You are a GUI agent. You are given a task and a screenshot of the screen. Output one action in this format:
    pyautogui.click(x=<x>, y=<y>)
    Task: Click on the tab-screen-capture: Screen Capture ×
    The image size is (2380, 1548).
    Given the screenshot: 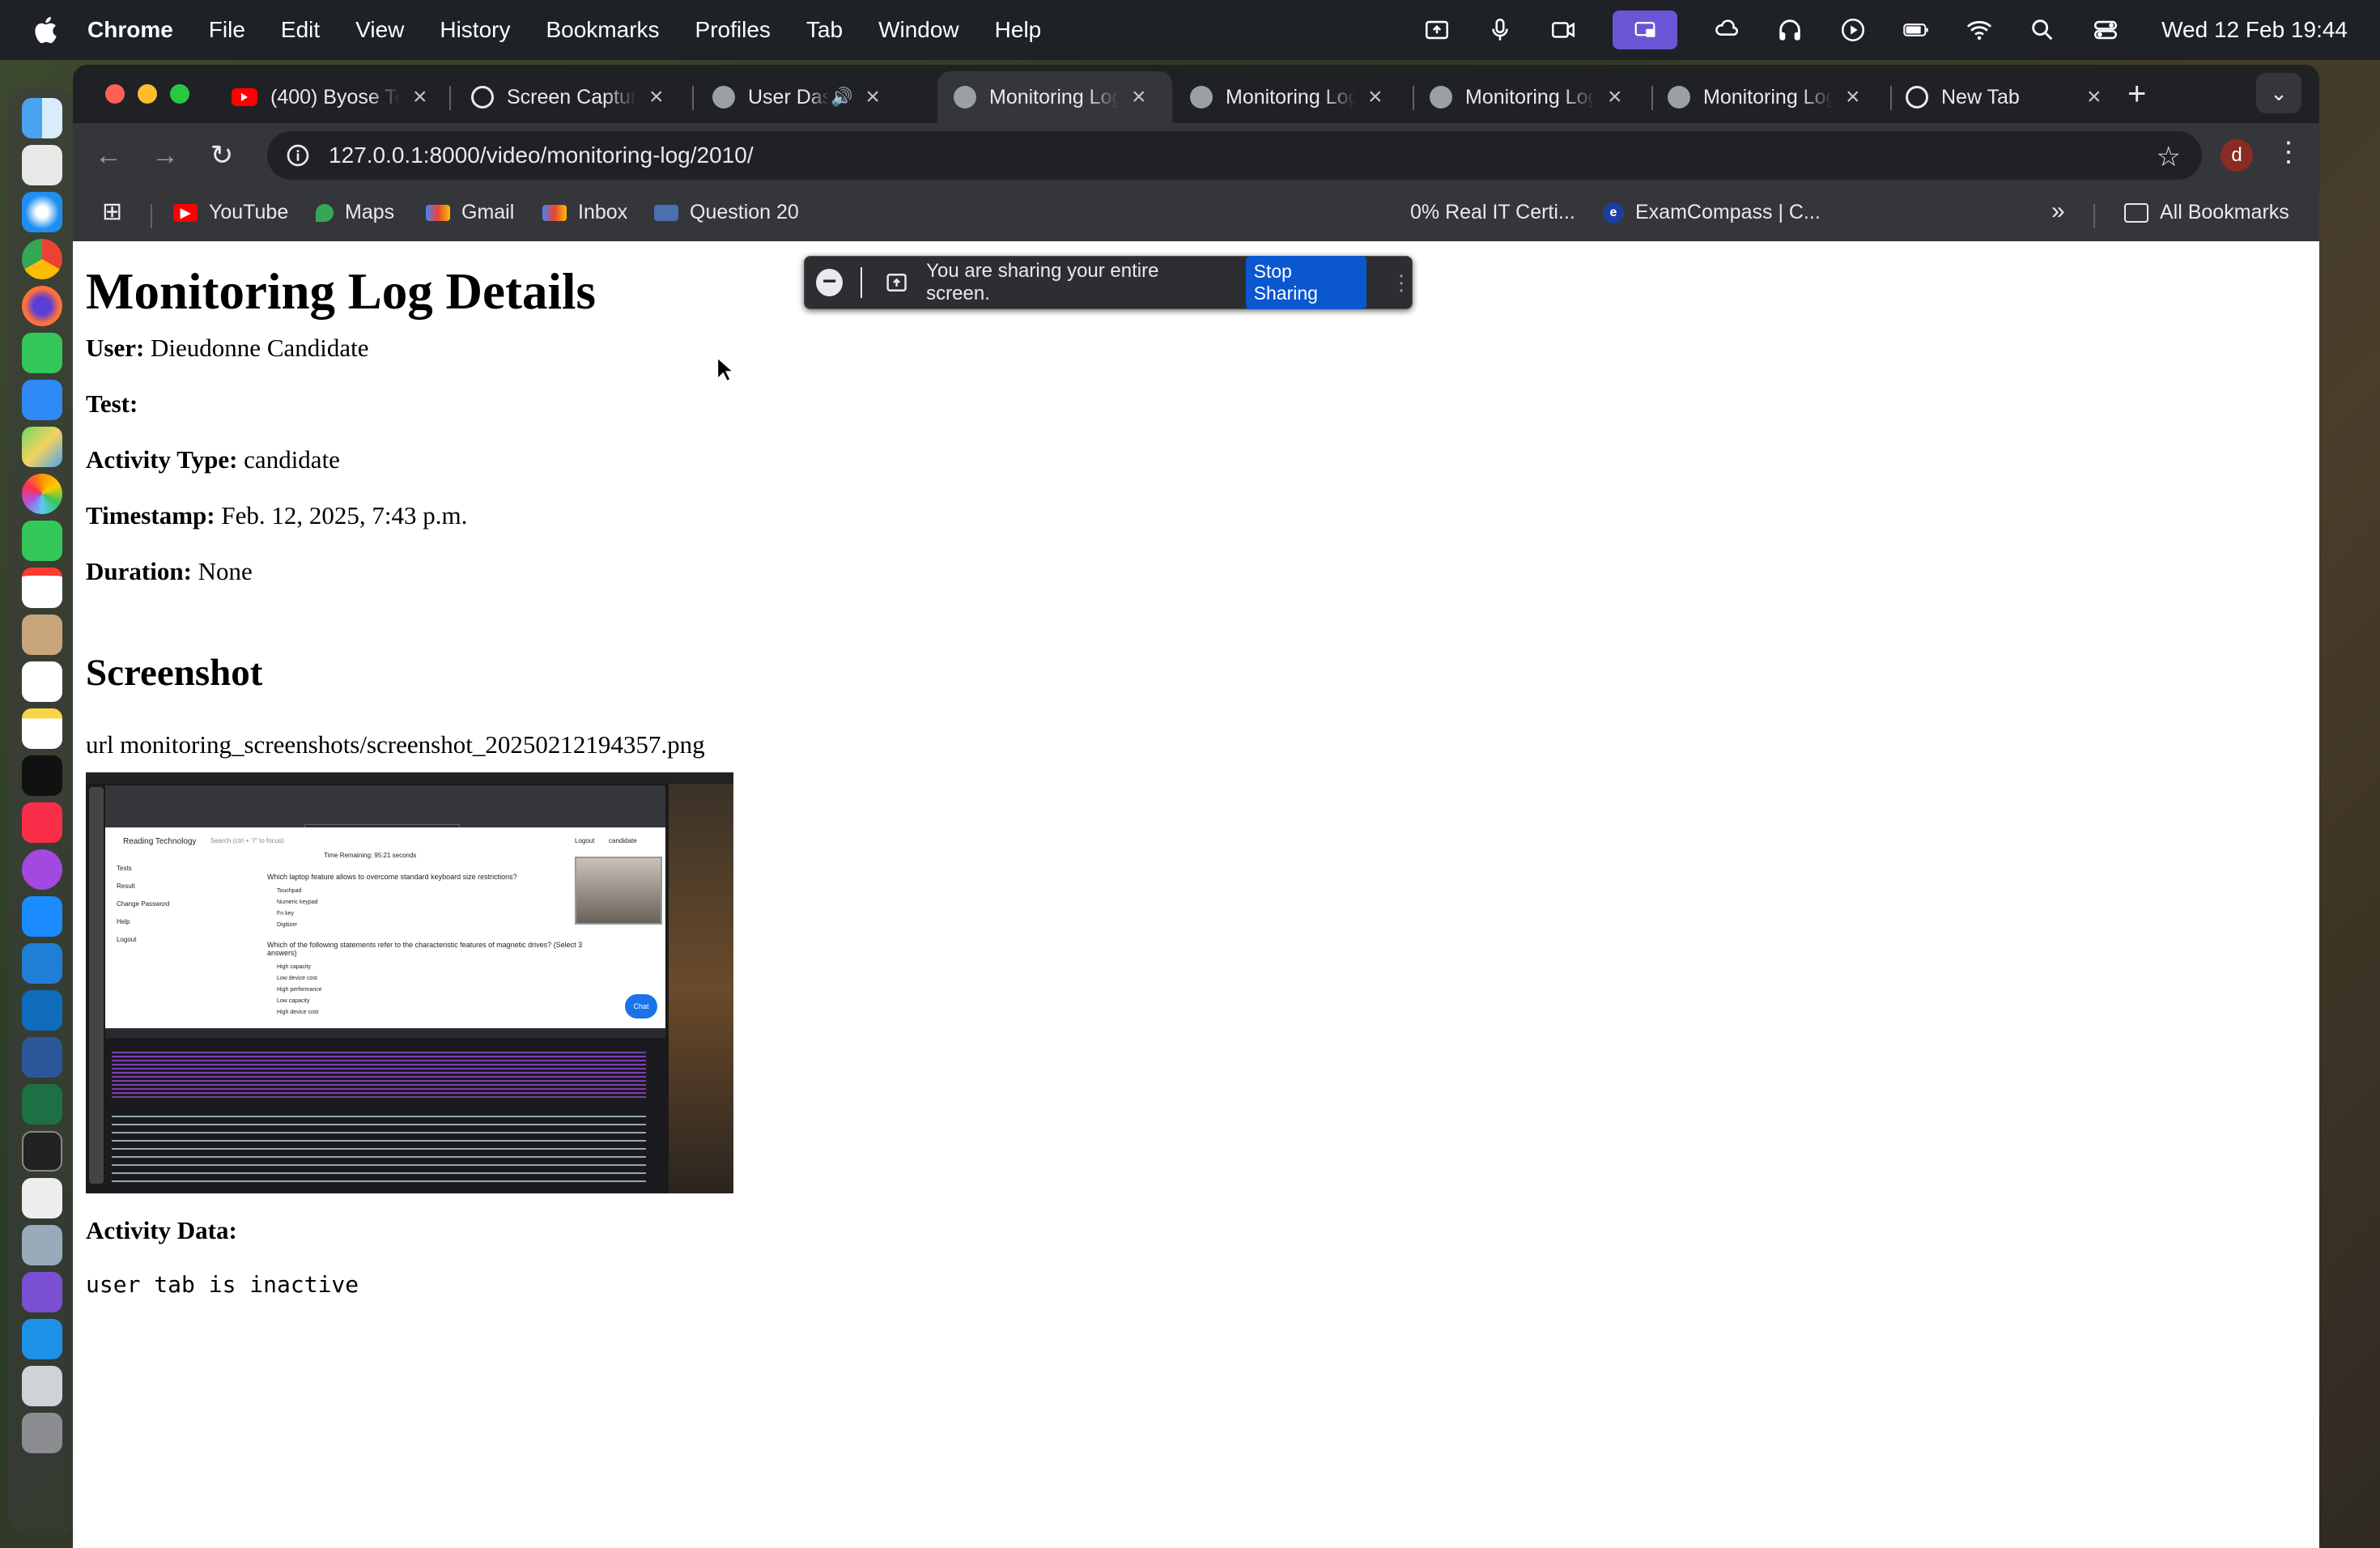 What is the action you would take?
    pyautogui.click(x=569, y=97)
    